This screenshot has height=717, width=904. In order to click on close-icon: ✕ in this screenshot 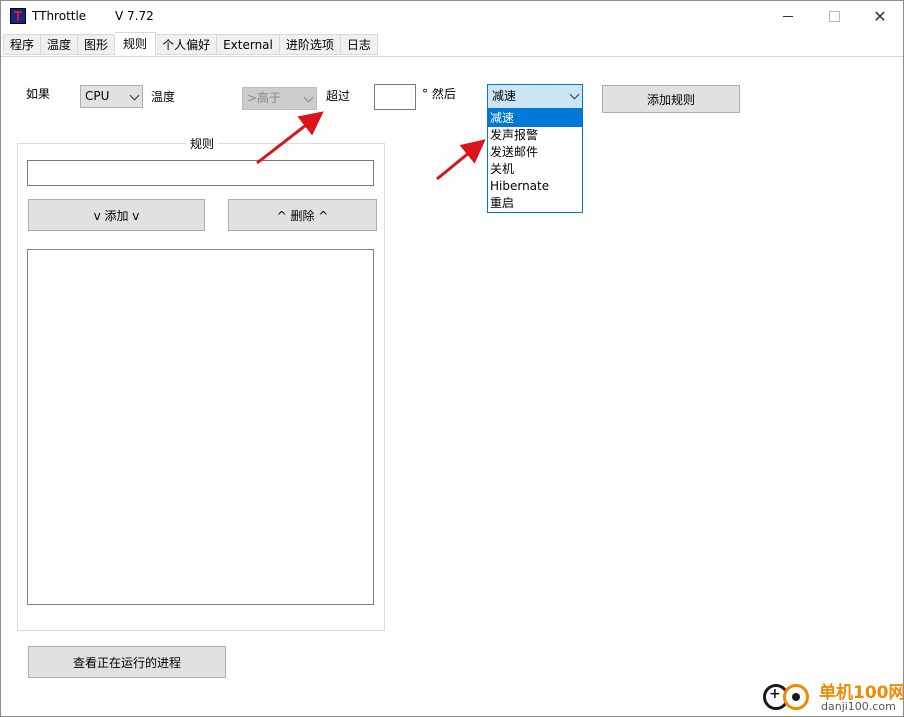, I will do `click(880, 16)`.